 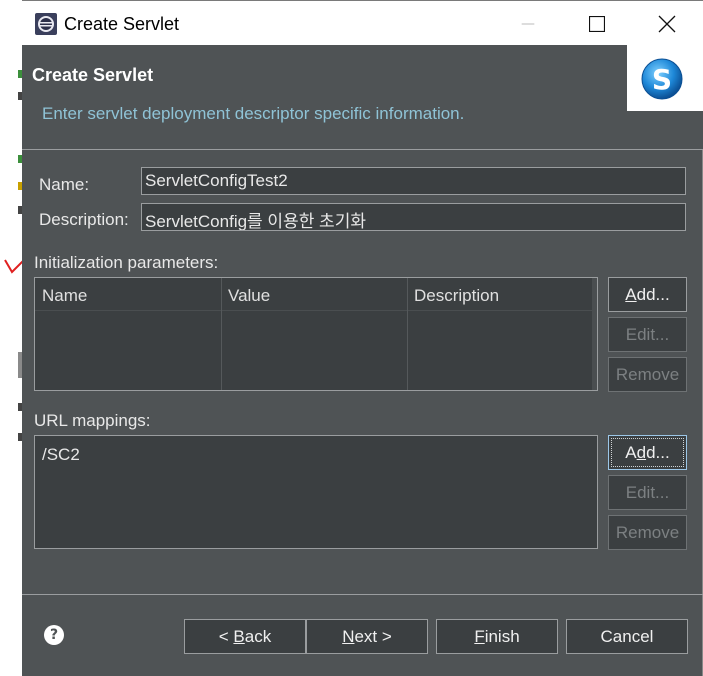 What do you see at coordinates (46, 24) in the screenshot?
I see `eclipse-app-icon` at bounding box center [46, 24].